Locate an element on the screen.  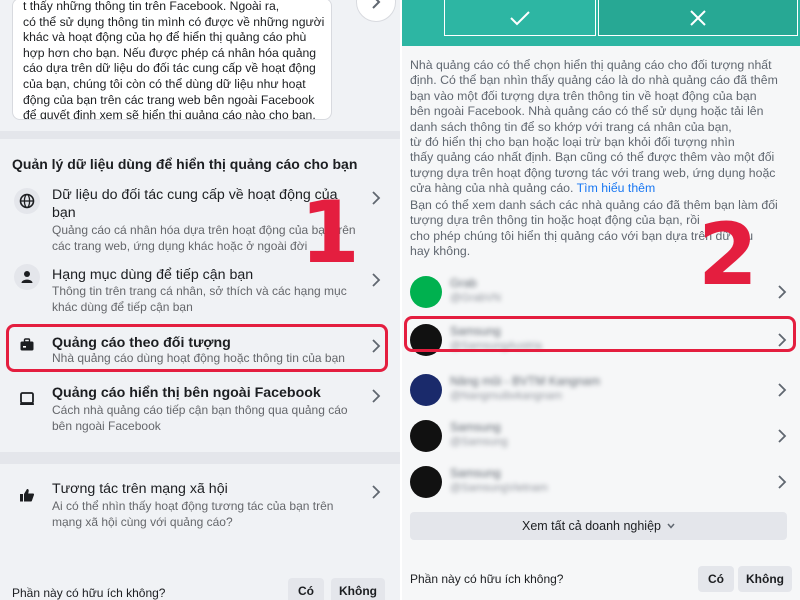
thumbs-up-icon is located at coordinates (27, 495).